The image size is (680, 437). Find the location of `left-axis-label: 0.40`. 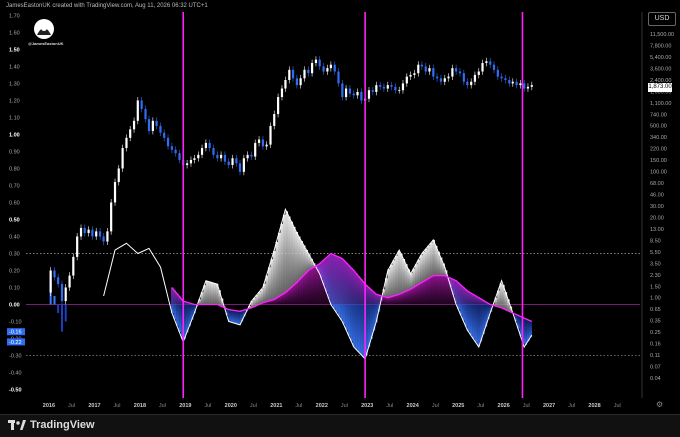

left-axis-label: 0.40 is located at coordinates (14, 237).